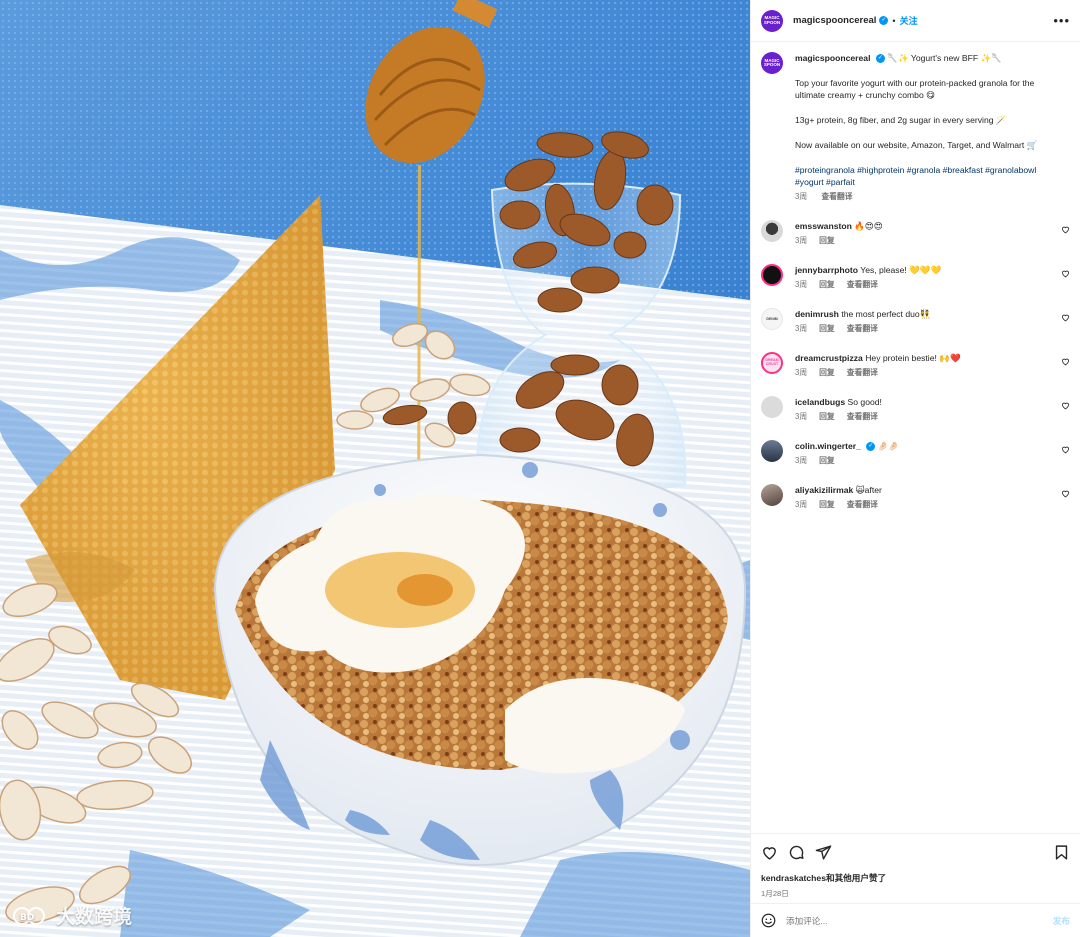 The width and height of the screenshot is (1080, 937). What do you see at coordinates (817, 314) in the screenshot?
I see `comment-username: denimrush` at bounding box center [817, 314].